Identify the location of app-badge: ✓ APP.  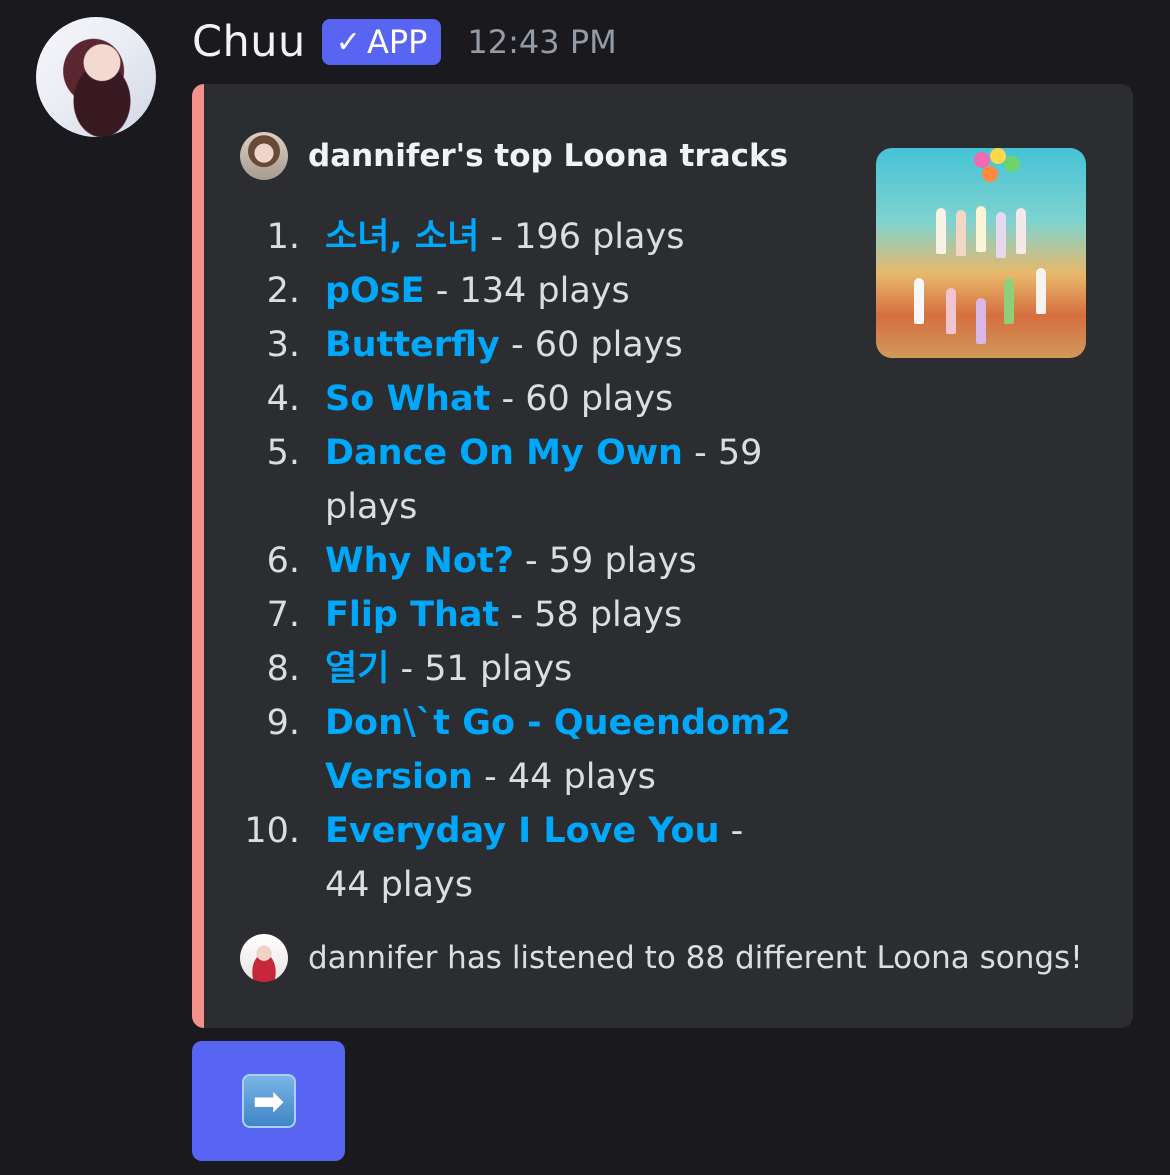
(381, 42).